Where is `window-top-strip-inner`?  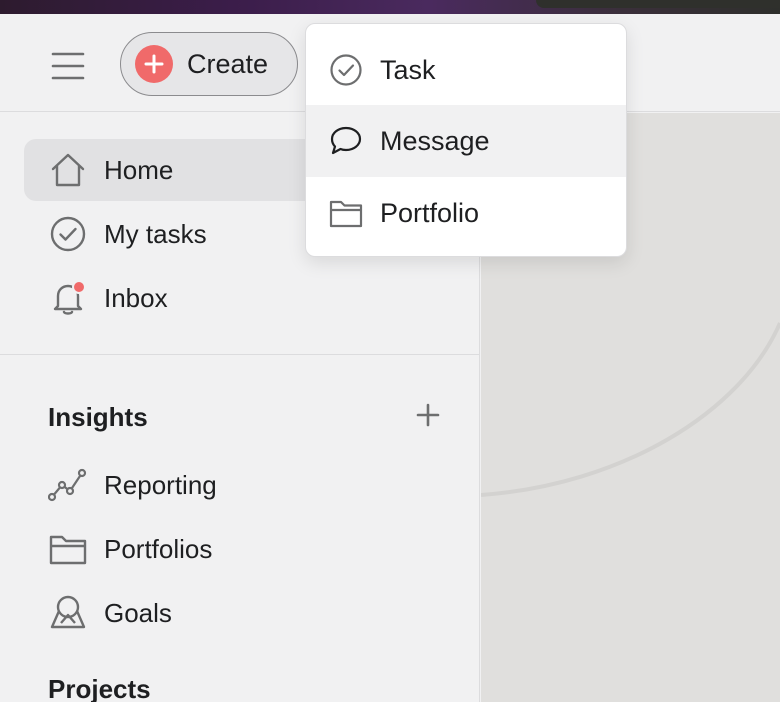
window-top-strip-inner is located at coordinates (658, 4).